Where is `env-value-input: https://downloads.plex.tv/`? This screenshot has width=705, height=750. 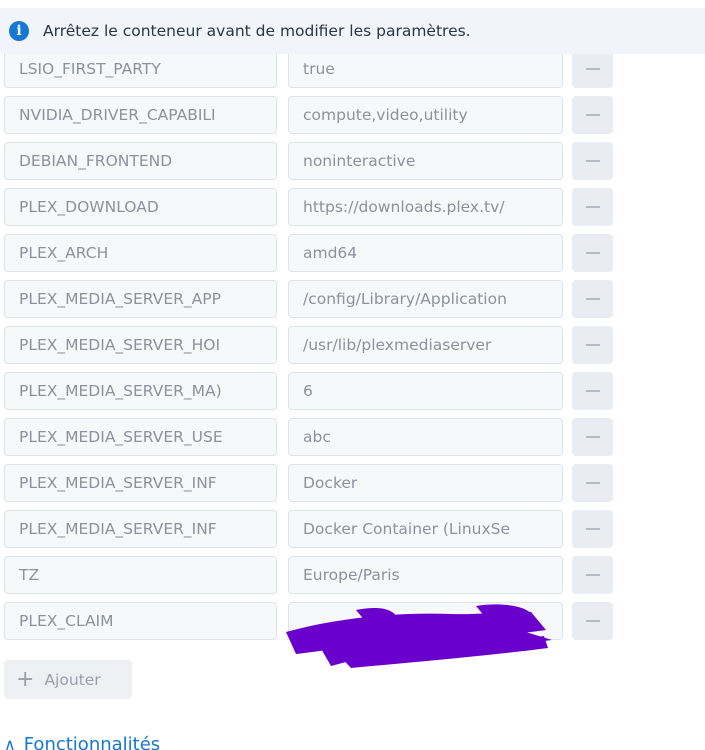 env-value-input: https://downloads.plex.tv/ is located at coordinates (425, 207).